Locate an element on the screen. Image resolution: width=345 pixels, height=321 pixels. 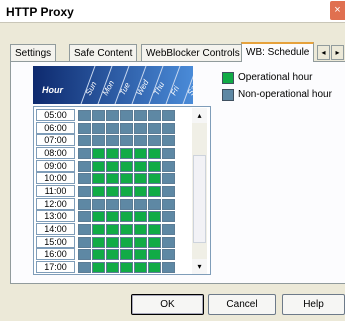
cancel-button: Cancel is located at coordinates (242, 304).